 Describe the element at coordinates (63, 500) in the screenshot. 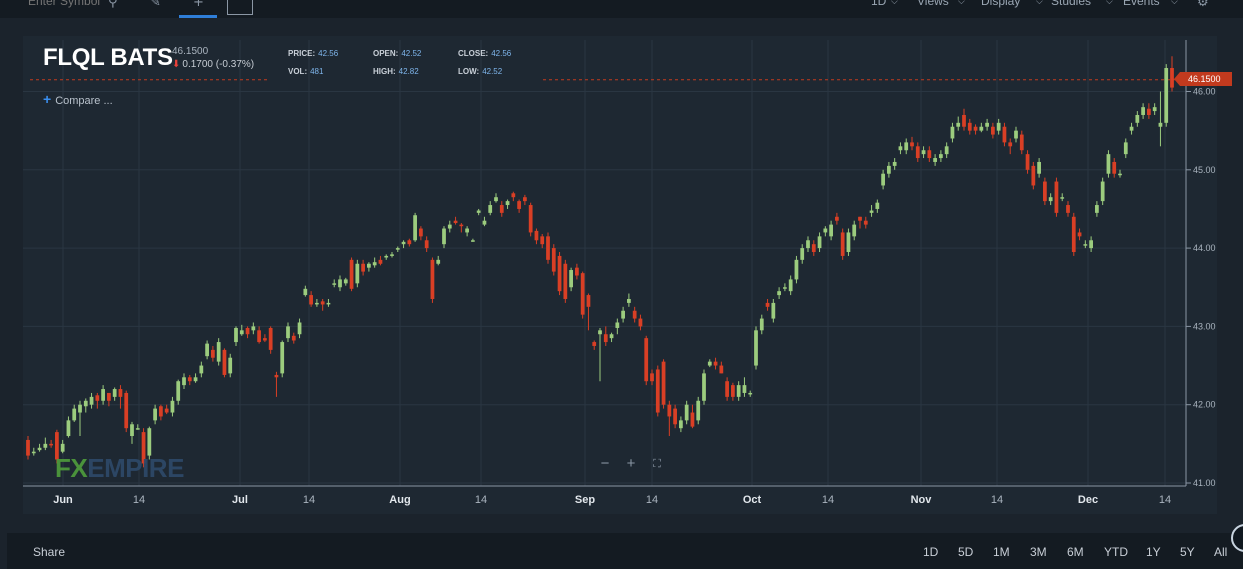

I see `x-tick-label: Jun` at that location.